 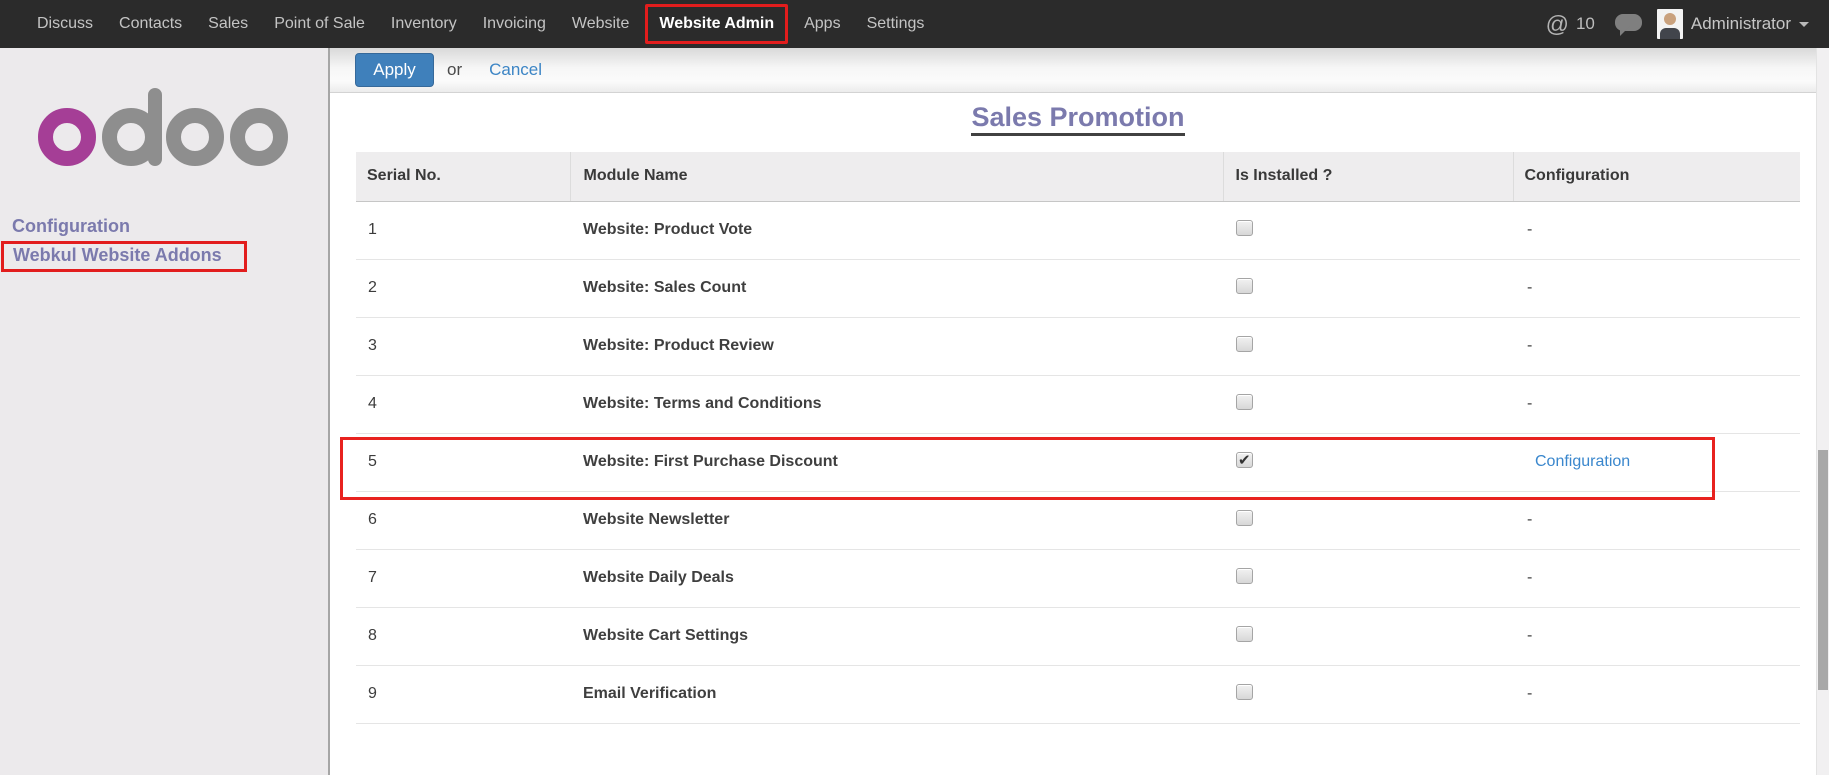 I want to click on serial-cell: 9, so click(x=463, y=694).